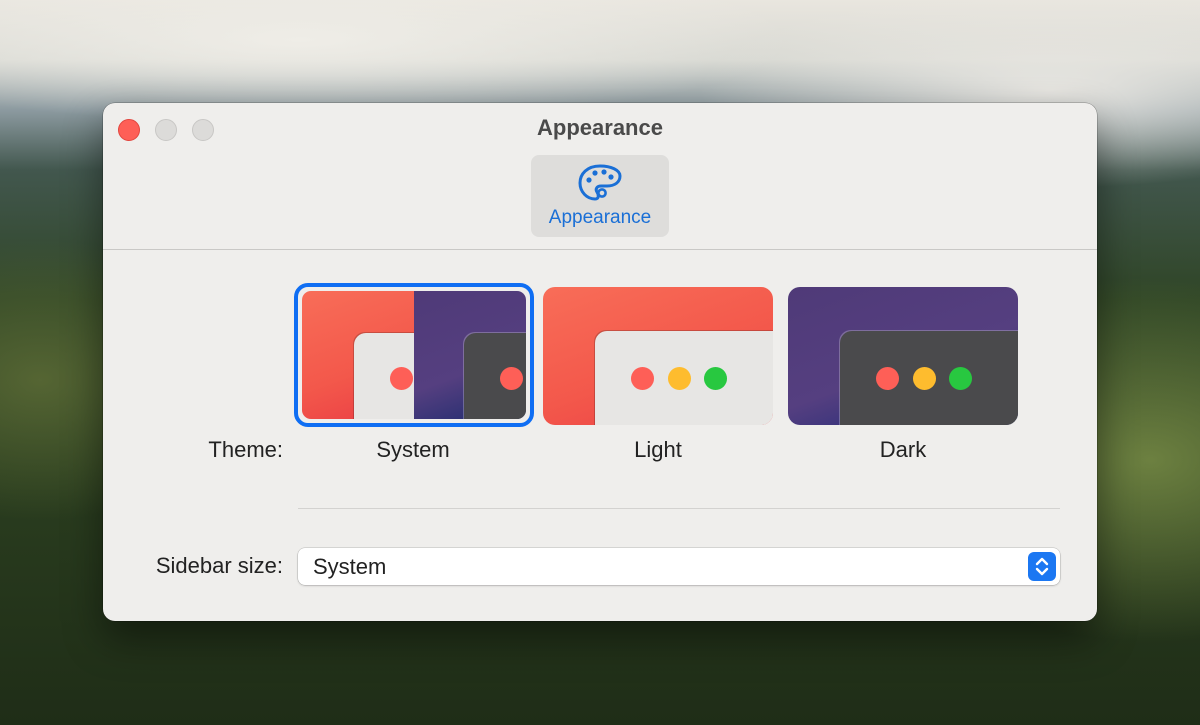  What do you see at coordinates (350, 566) in the screenshot?
I see `sidebar-size-value: System` at bounding box center [350, 566].